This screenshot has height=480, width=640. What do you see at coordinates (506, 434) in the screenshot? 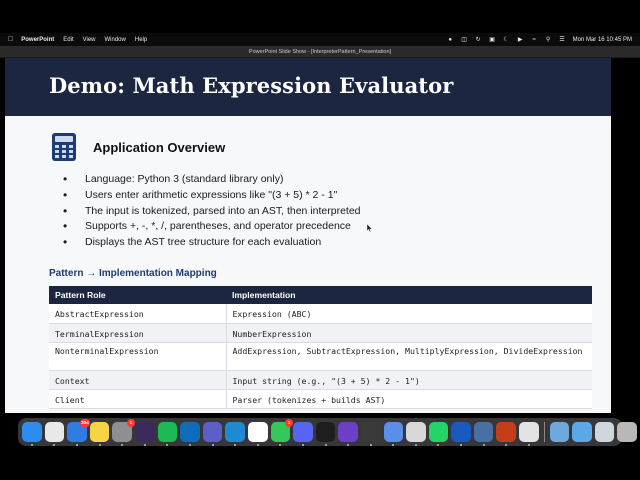
I see `powerpoint-icon` at bounding box center [506, 434].